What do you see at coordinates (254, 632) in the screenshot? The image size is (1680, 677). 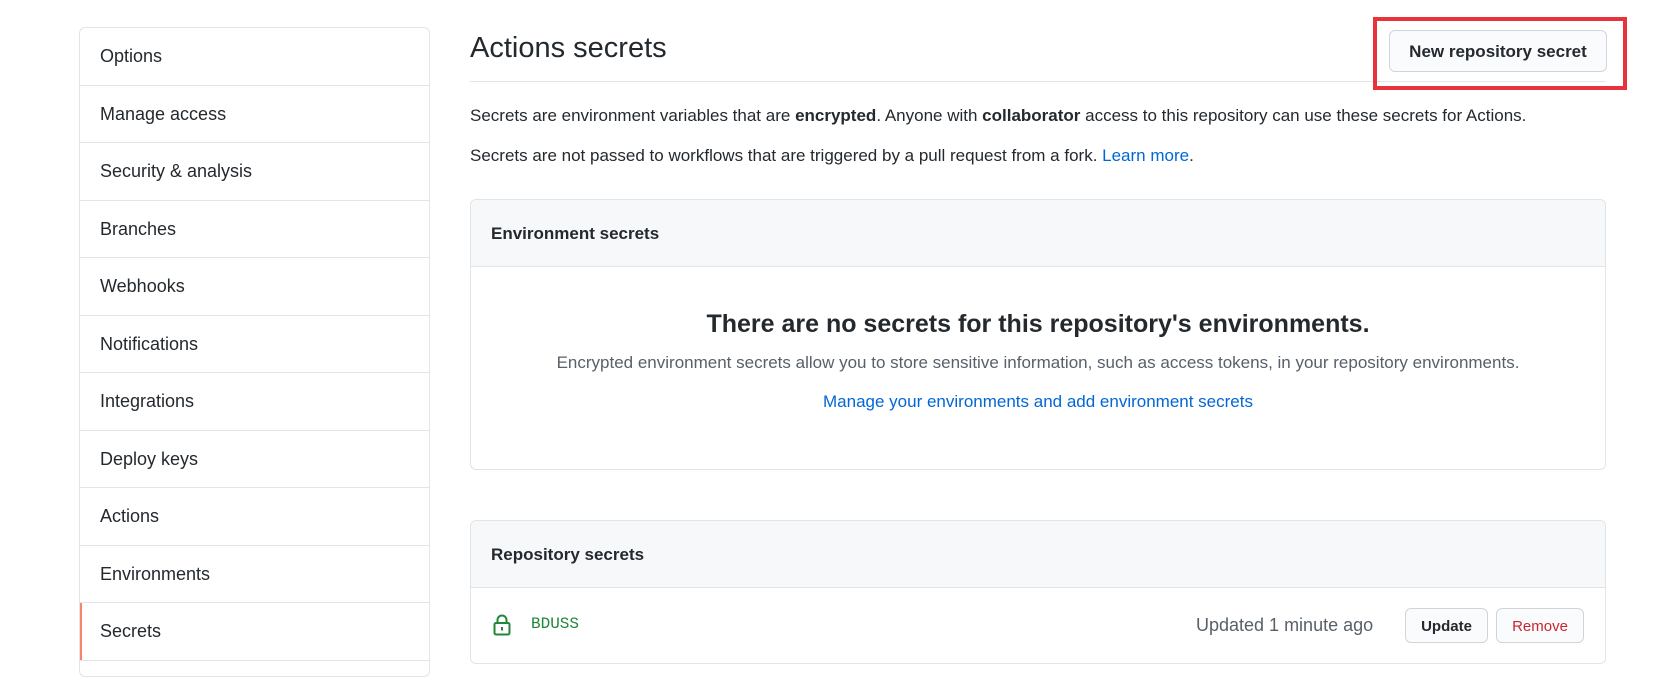 I see `sidebar-item-secrets: Secrets` at bounding box center [254, 632].